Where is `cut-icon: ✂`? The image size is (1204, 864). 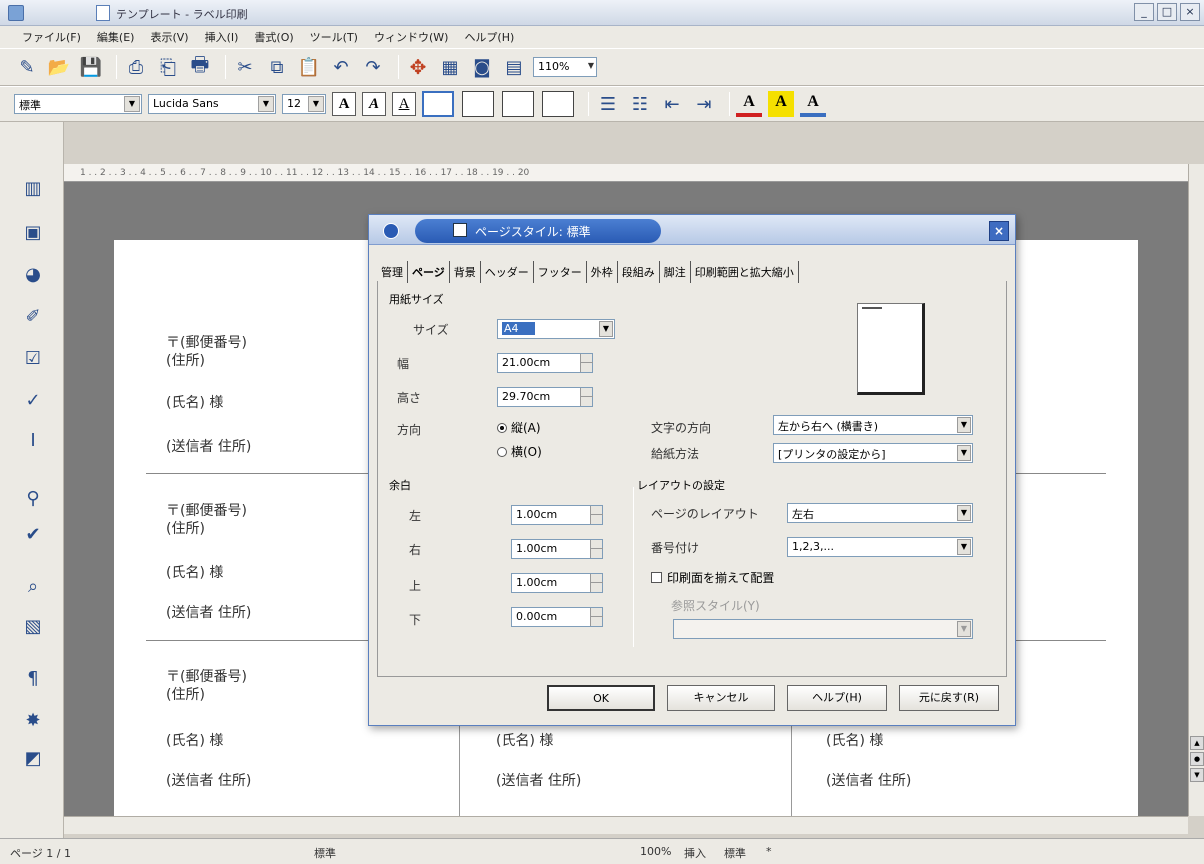
cut-icon: ✂ is located at coordinates (245, 67).